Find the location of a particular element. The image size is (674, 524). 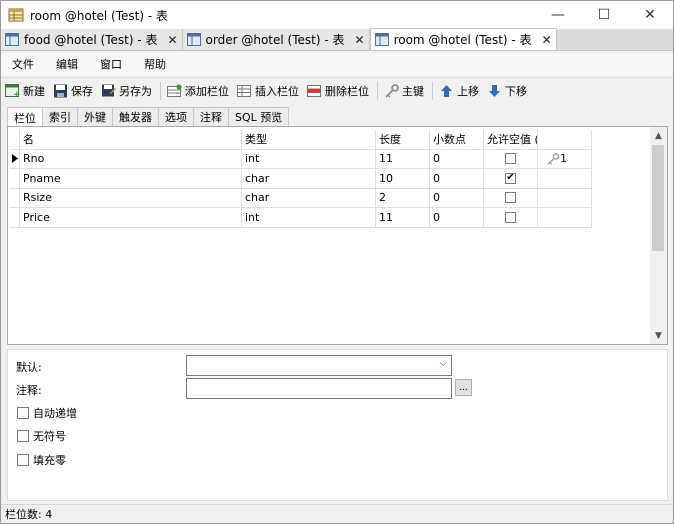

nullable-checkbox: ✔ is located at coordinates (511, 179).